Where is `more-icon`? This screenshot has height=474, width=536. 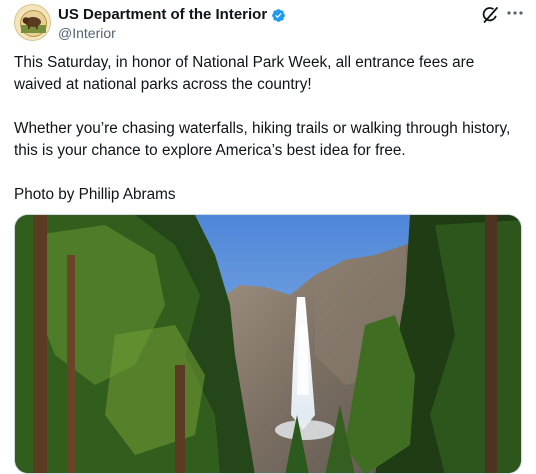
more-icon is located at coordinates (515, 13).